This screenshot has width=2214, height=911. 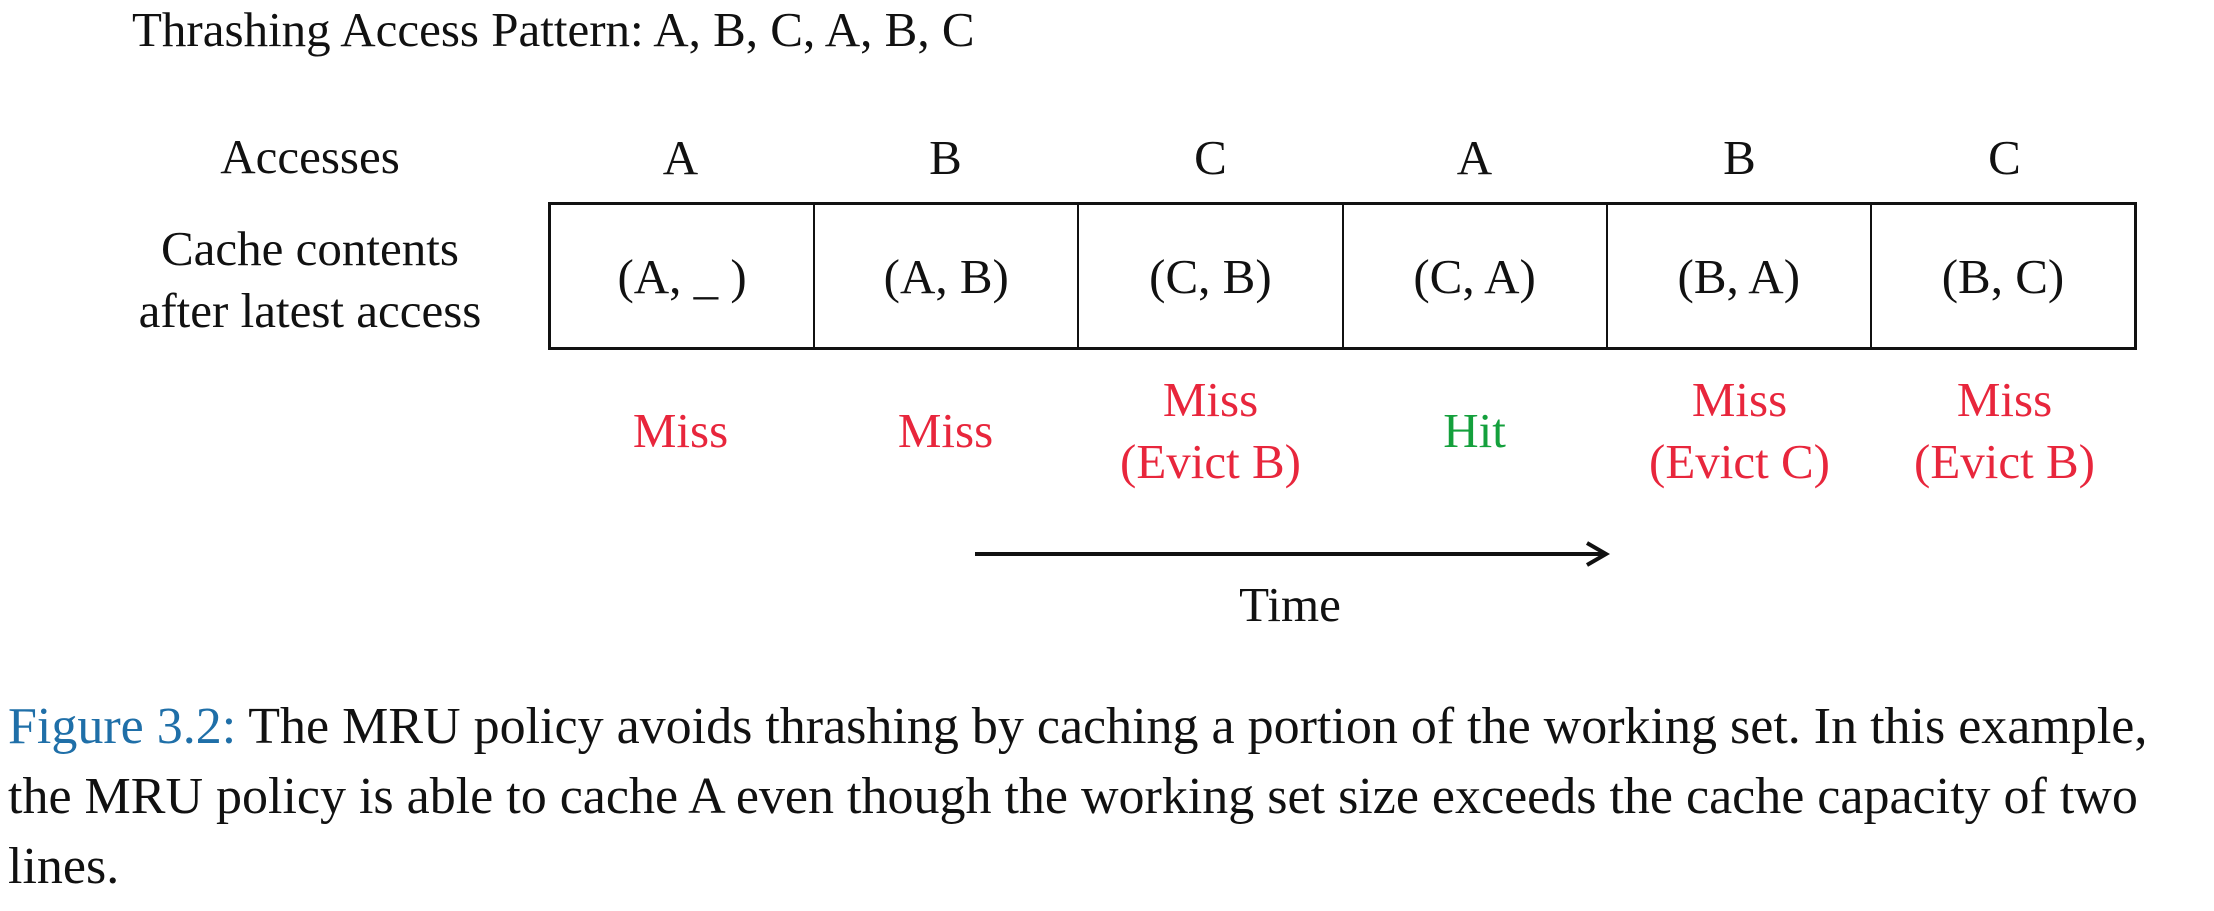 I want to click on cache-cell-6: (B, C), so click(x=2003, y=276).